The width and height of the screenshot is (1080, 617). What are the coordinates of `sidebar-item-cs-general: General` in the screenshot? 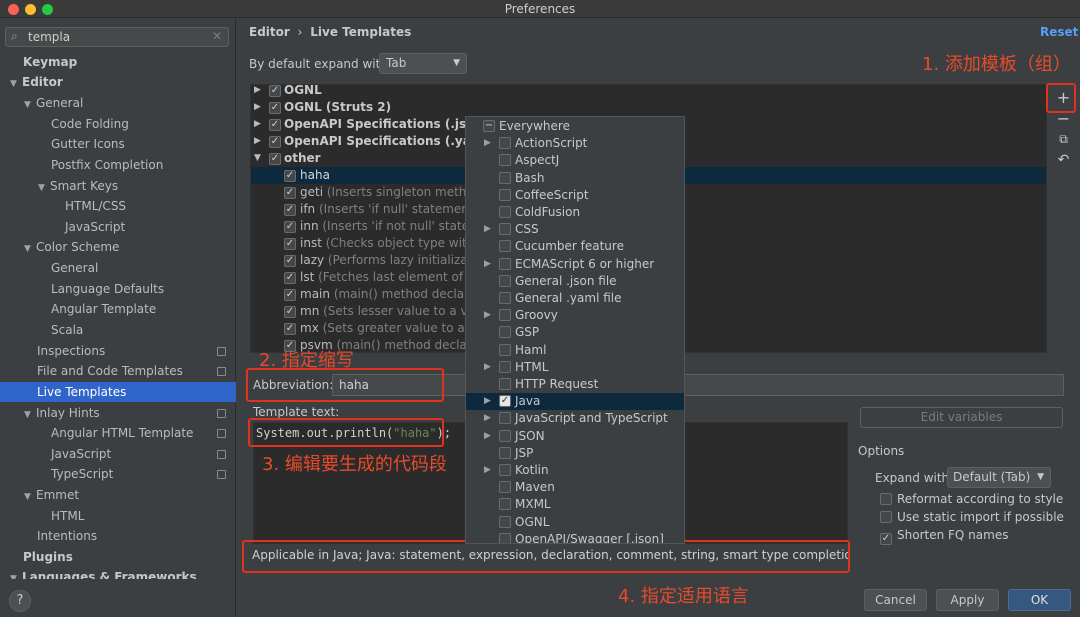 It's located at (74, 268).